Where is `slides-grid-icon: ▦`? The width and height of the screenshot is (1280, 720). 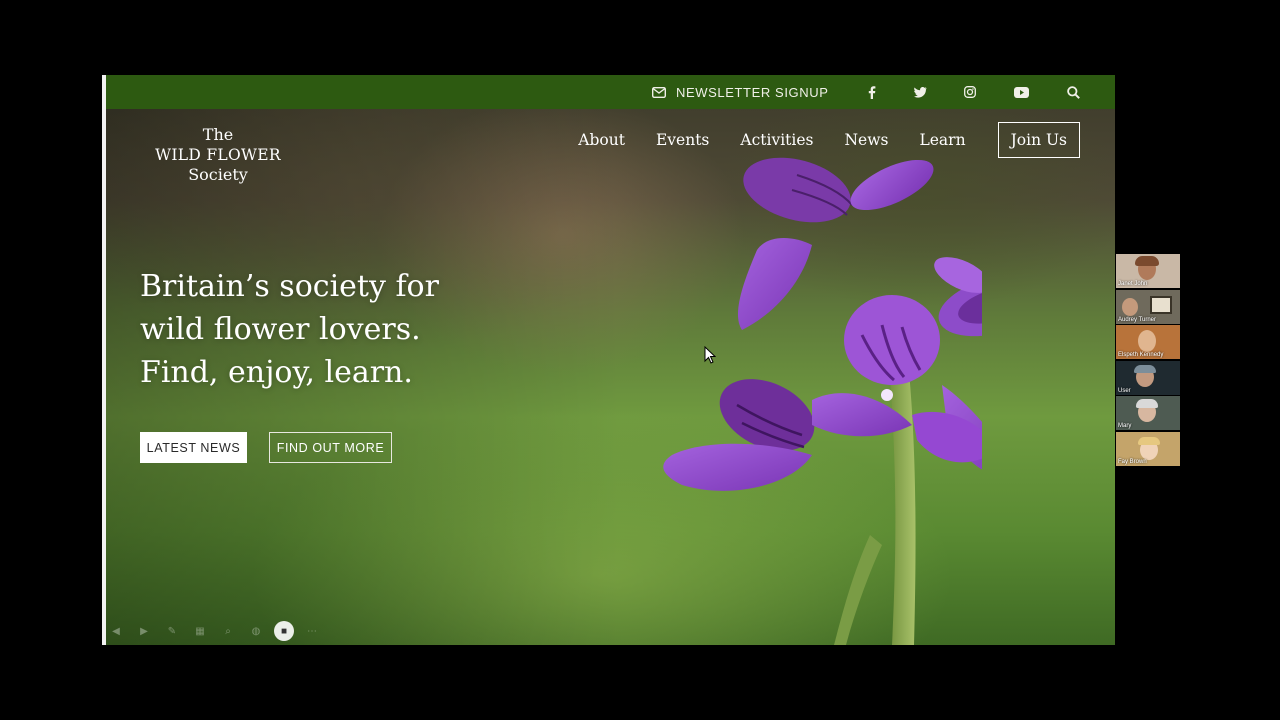 slides-grid-icon: ▦ is located at coordinates (200, 631).